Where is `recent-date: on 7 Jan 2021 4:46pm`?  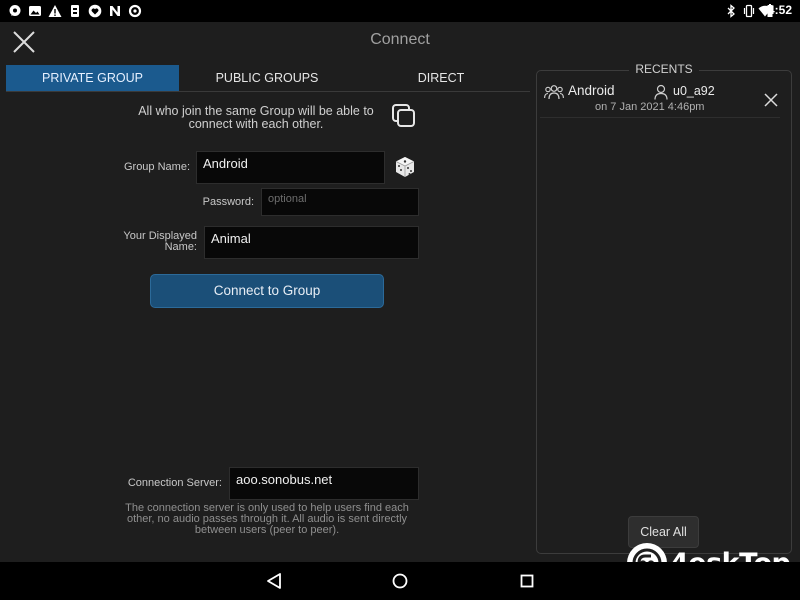
recent-date: on 7 Jan 2021 4:46pm is located at coordinates (650, 107).